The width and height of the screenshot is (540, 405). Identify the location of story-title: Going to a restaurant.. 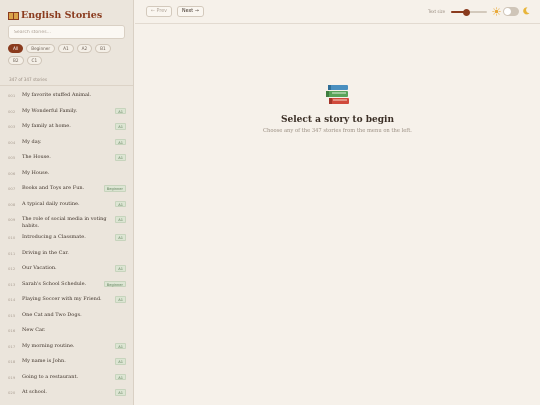
(50, 376).